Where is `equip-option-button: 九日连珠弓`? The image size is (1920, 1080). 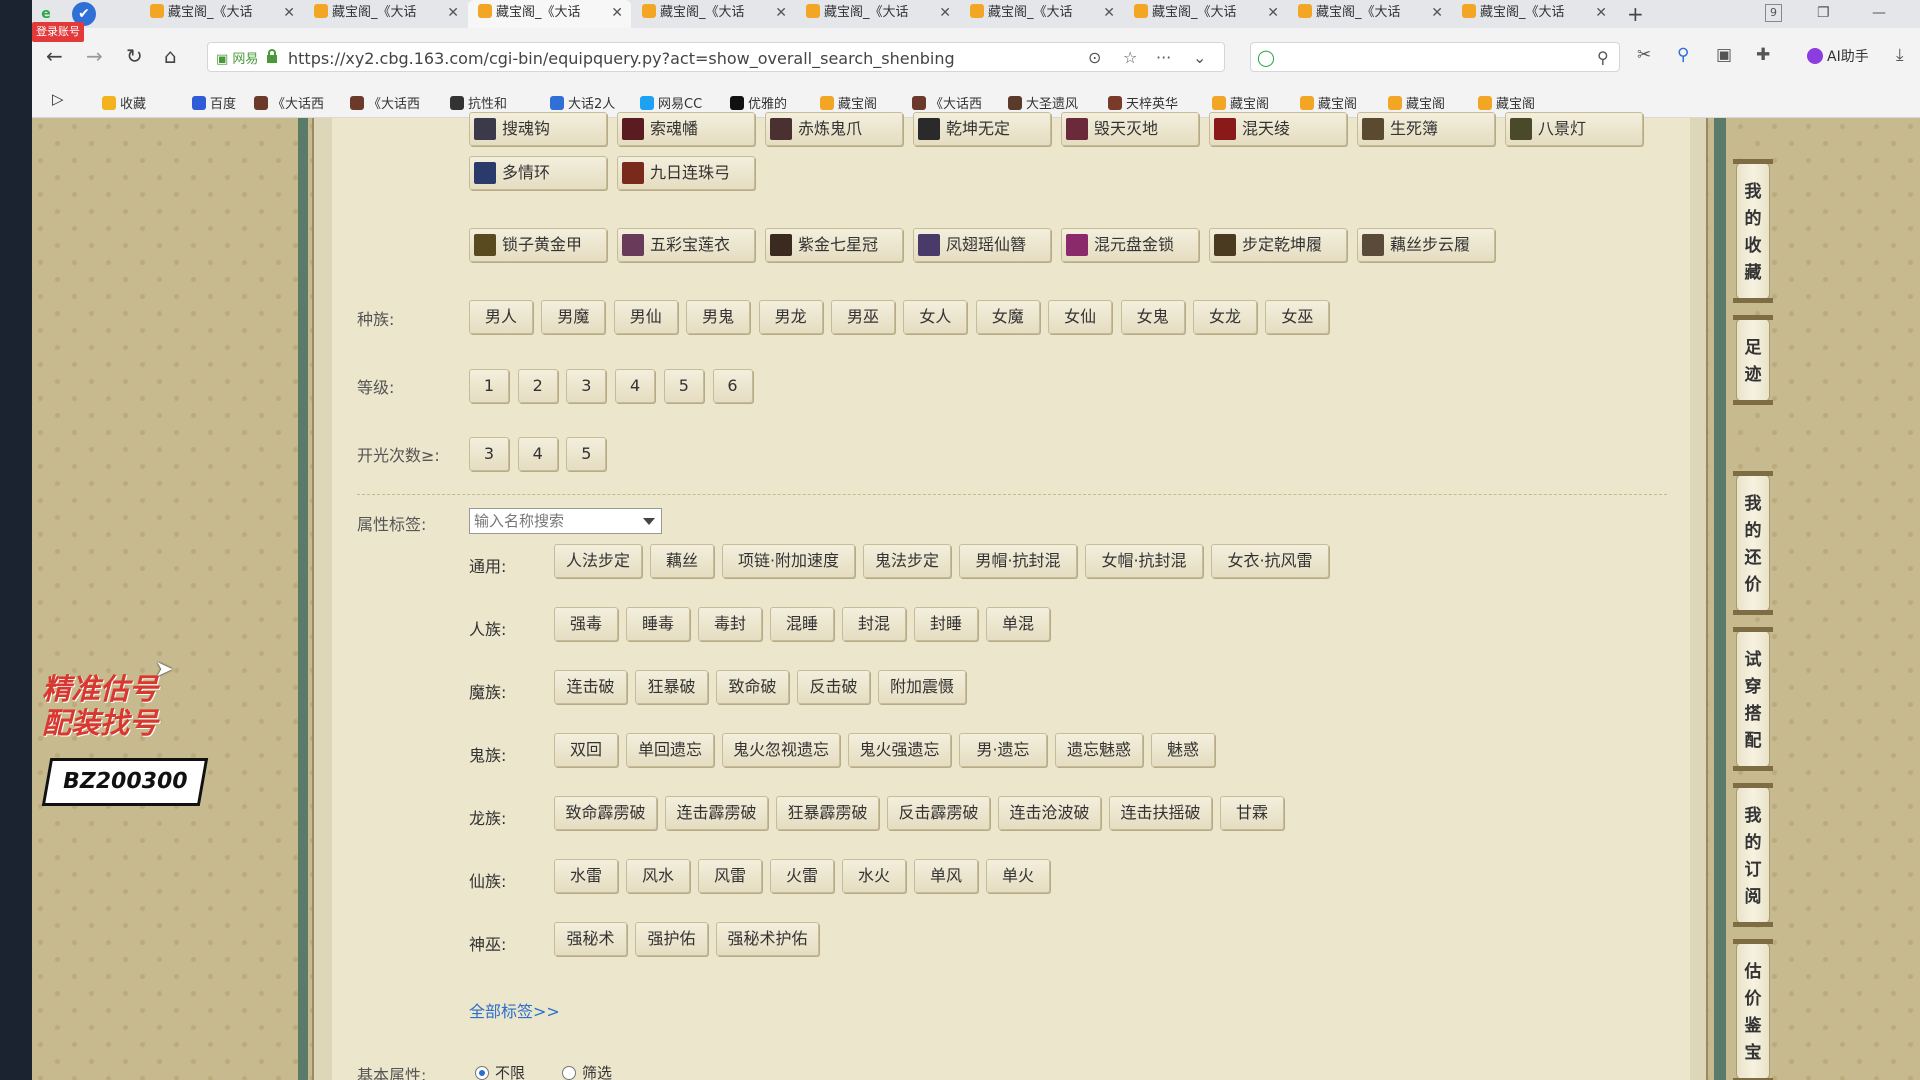 equip-option-button: 九日连珠弓 is located at coordinates (686, 173).